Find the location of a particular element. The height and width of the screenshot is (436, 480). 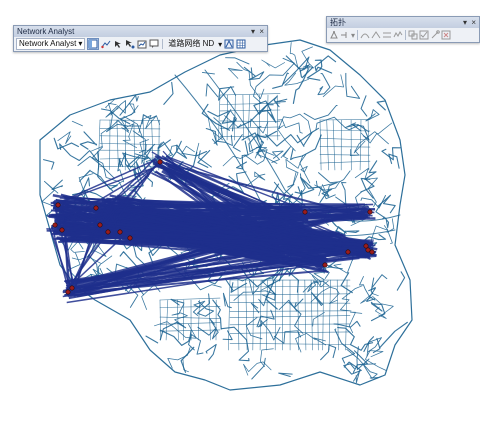

topology-toolbar: 拓扑 ▾ × ▾ is located at coordinates (403, 29).